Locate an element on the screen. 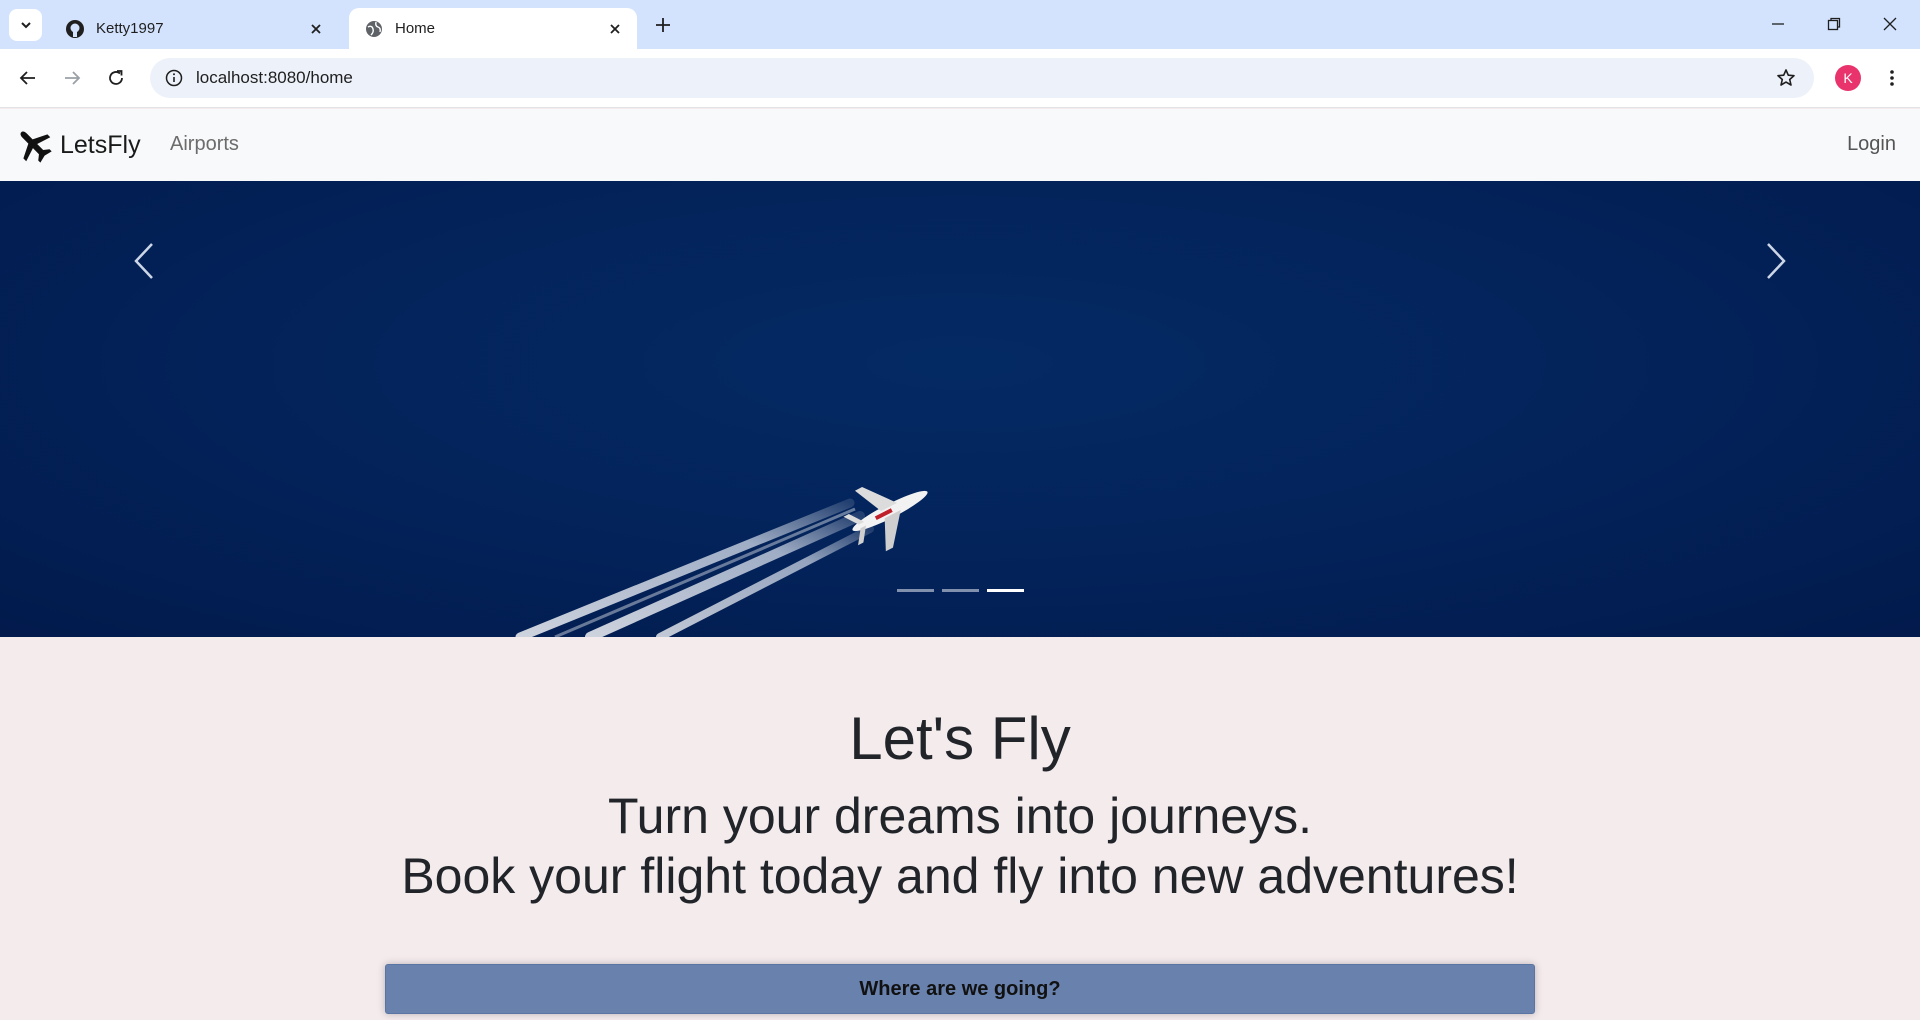 This screenshot has height=1020, width=1920. where-are-we-going-button: Where are we going? is located at coordinates (960, 989).